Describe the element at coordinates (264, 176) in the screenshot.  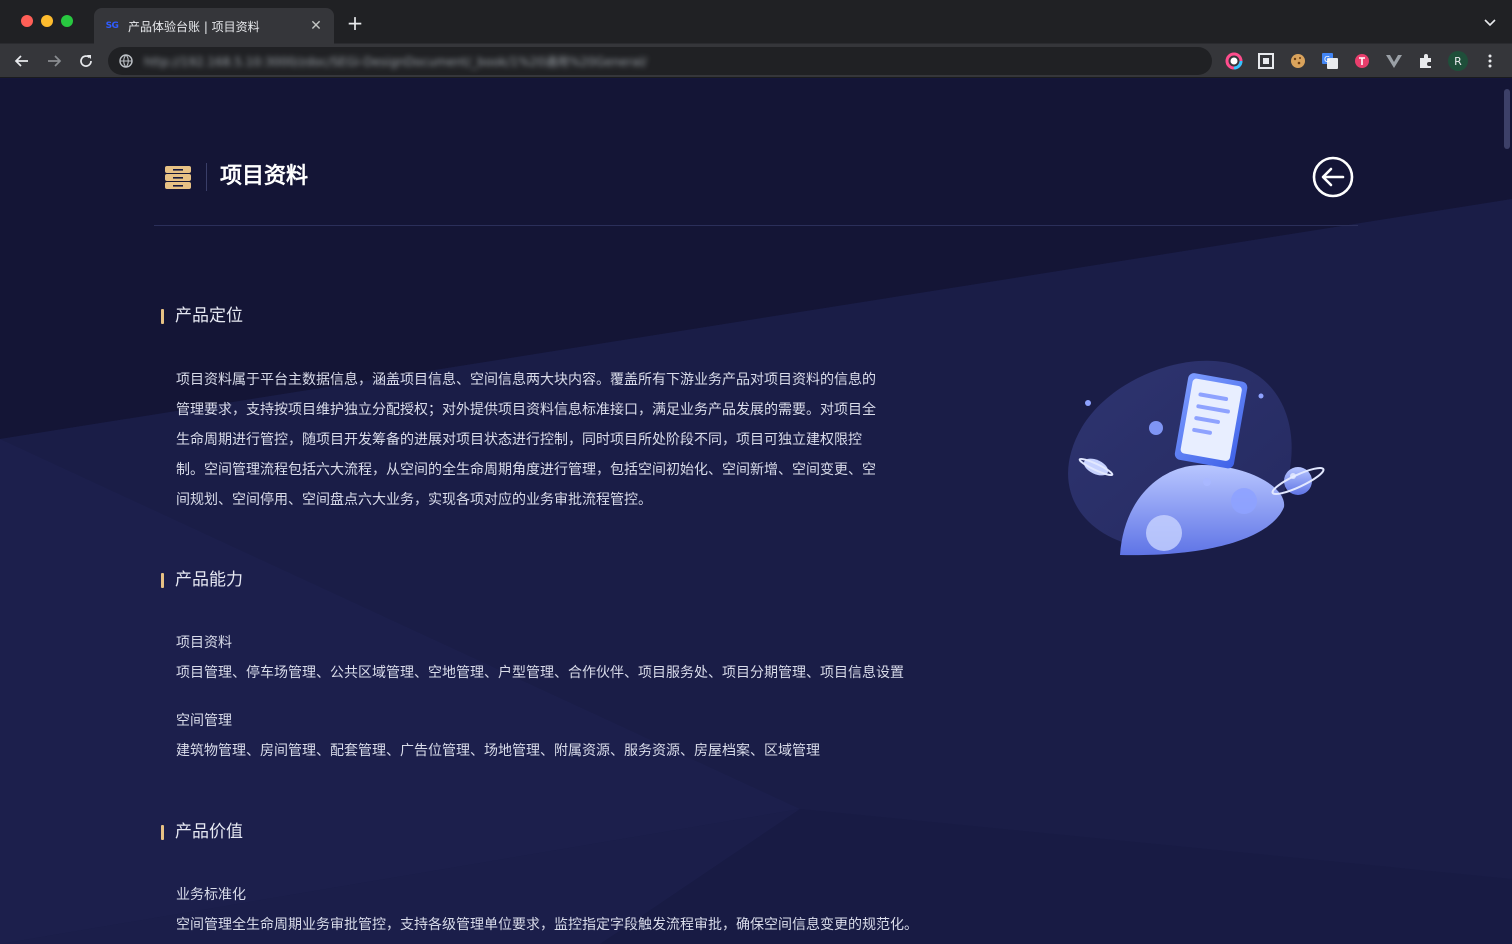
I see `page-title: 项目资料` at that location.